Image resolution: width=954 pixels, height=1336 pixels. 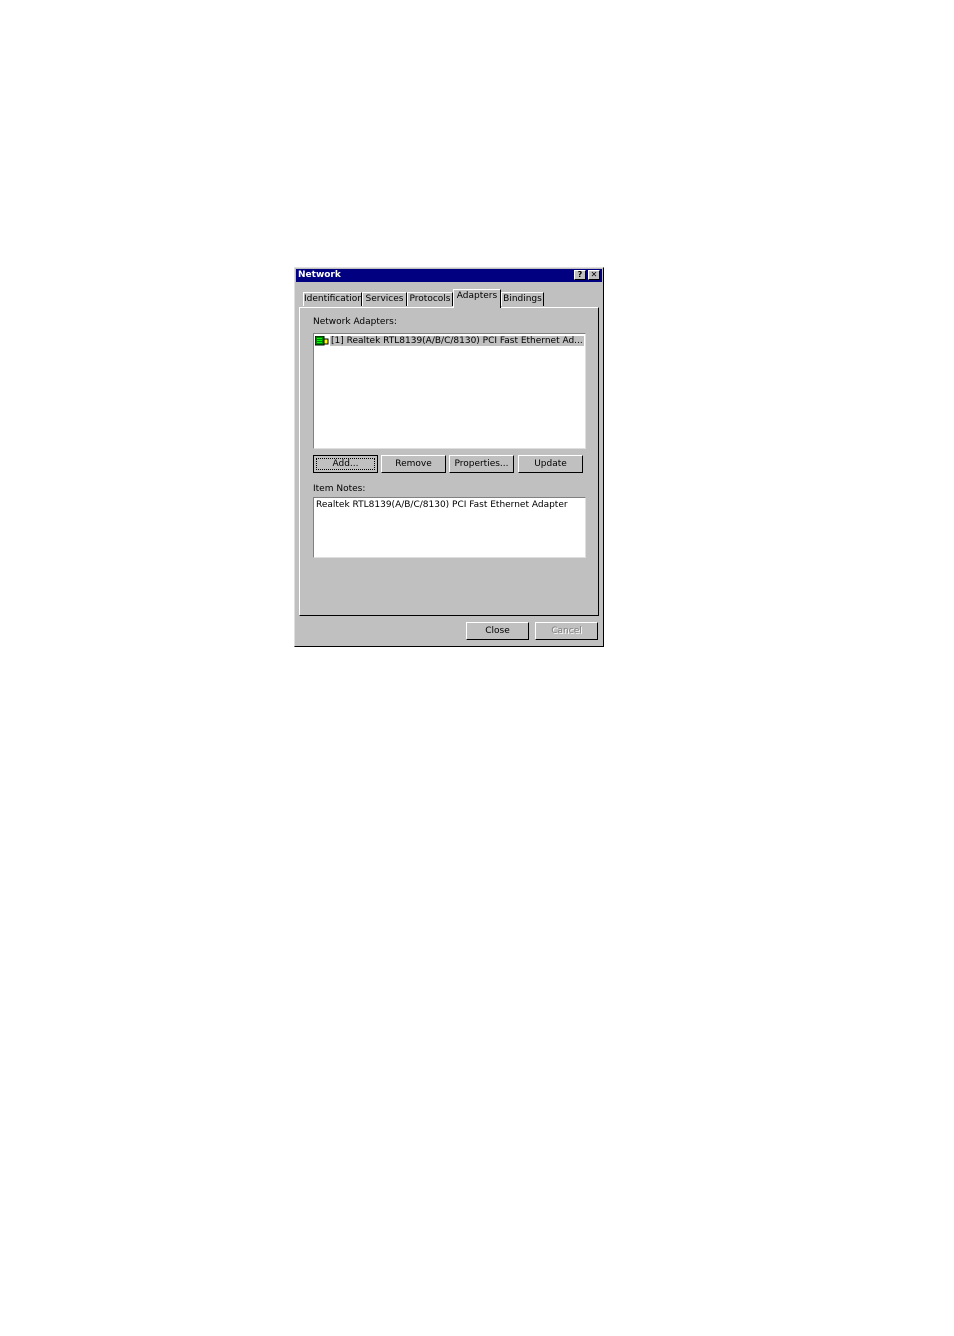 What do you see at coordinates (355, 322) in the screenshot?
I see `network-adapters-label: Network Adapters:` at bounding box center [355, 322].